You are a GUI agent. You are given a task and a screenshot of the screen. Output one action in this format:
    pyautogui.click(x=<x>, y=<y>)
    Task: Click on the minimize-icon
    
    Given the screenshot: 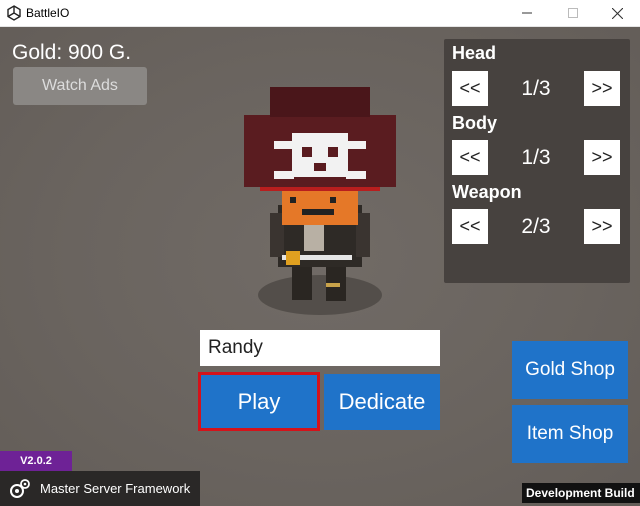 What is the action you would take?
    pyautogui.click(x=527, y=13)
    